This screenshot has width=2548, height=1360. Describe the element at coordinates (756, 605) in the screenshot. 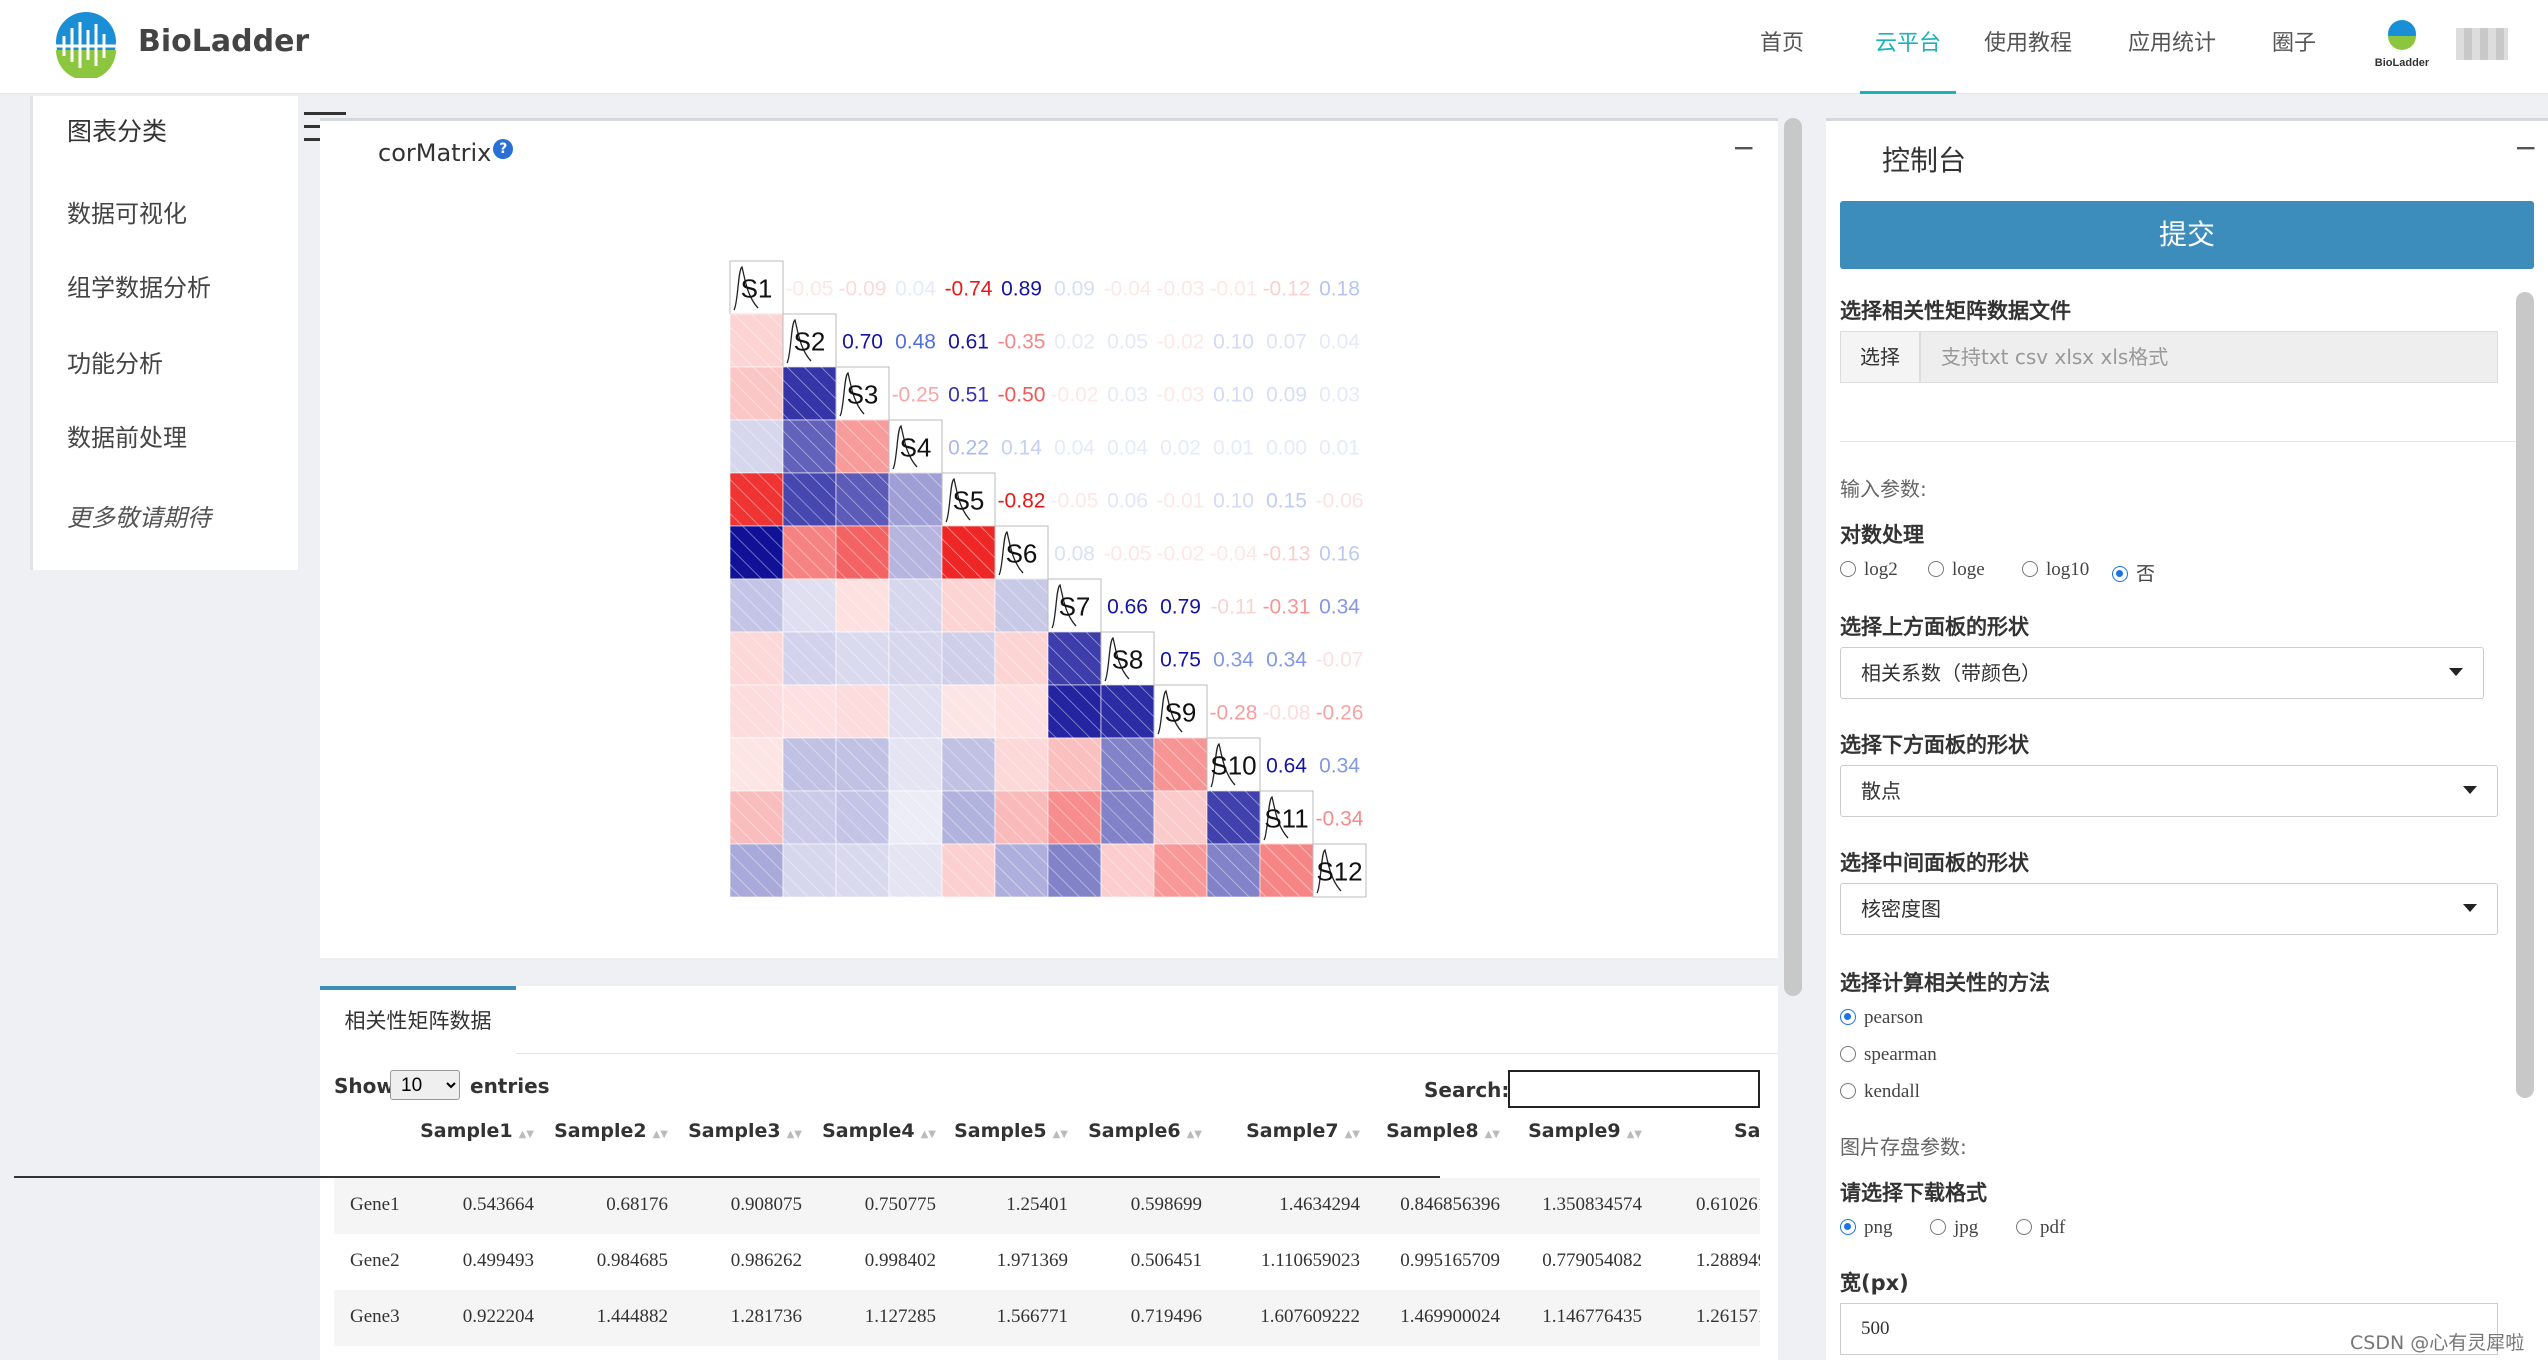

I see `hatch-overlay-S7-S1` at that location.